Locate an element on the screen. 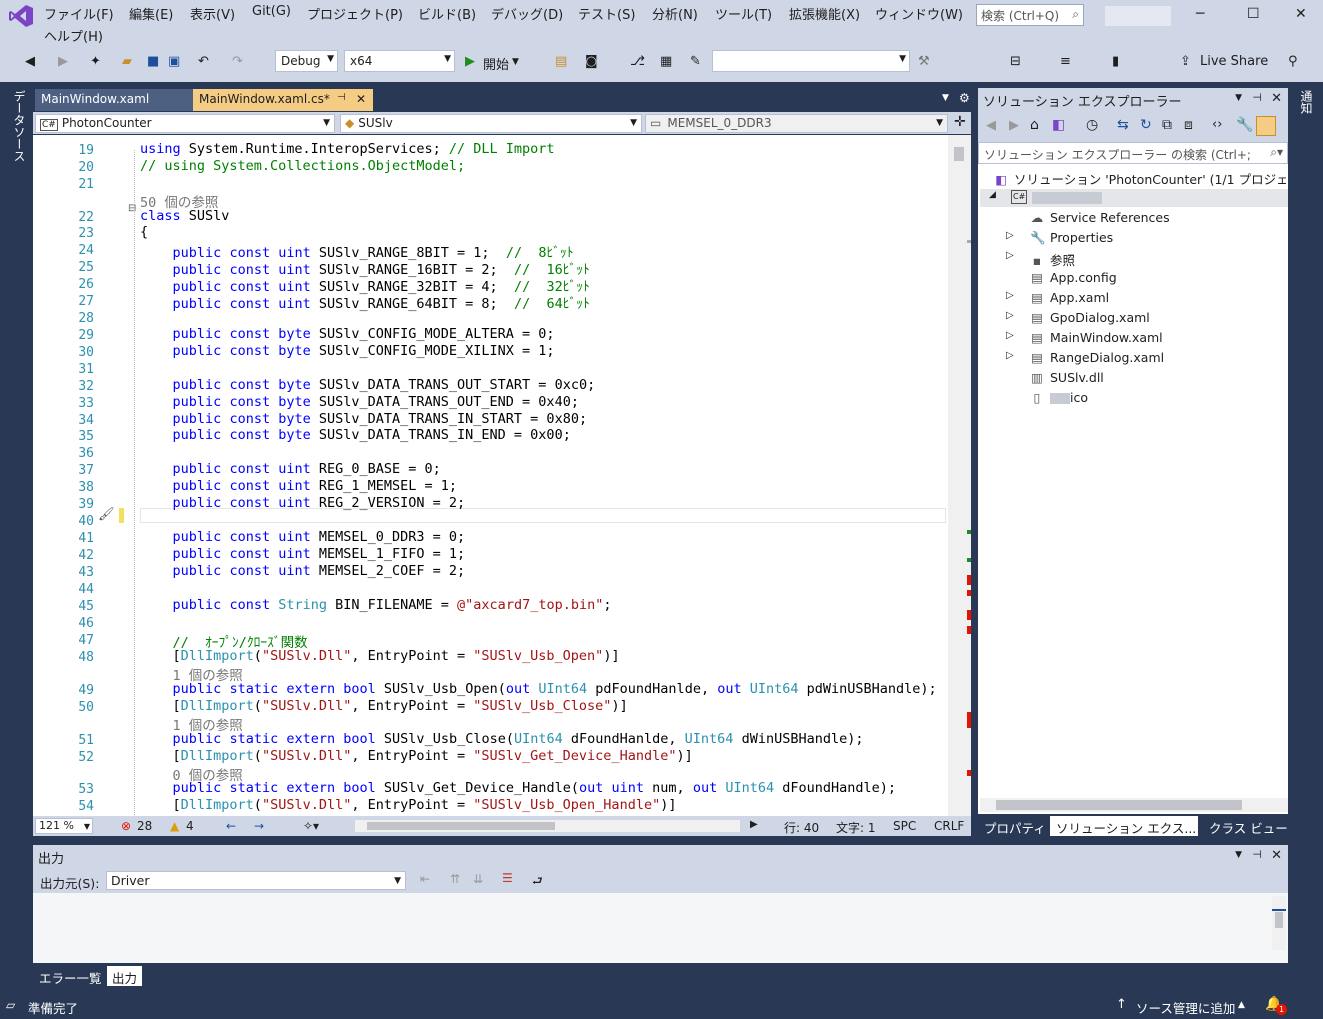  menu-item: 編集(E) is located at coordinates (151, 13).